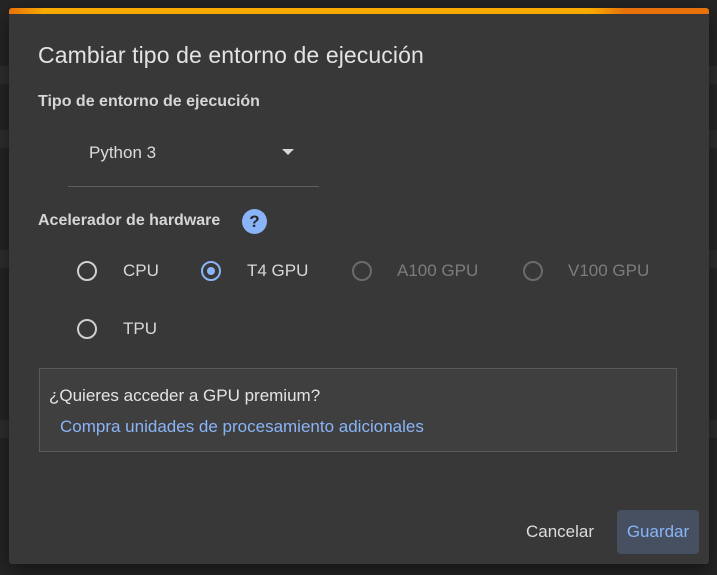  I want to click on radio-label: T4 GPU, so click(278, 270).